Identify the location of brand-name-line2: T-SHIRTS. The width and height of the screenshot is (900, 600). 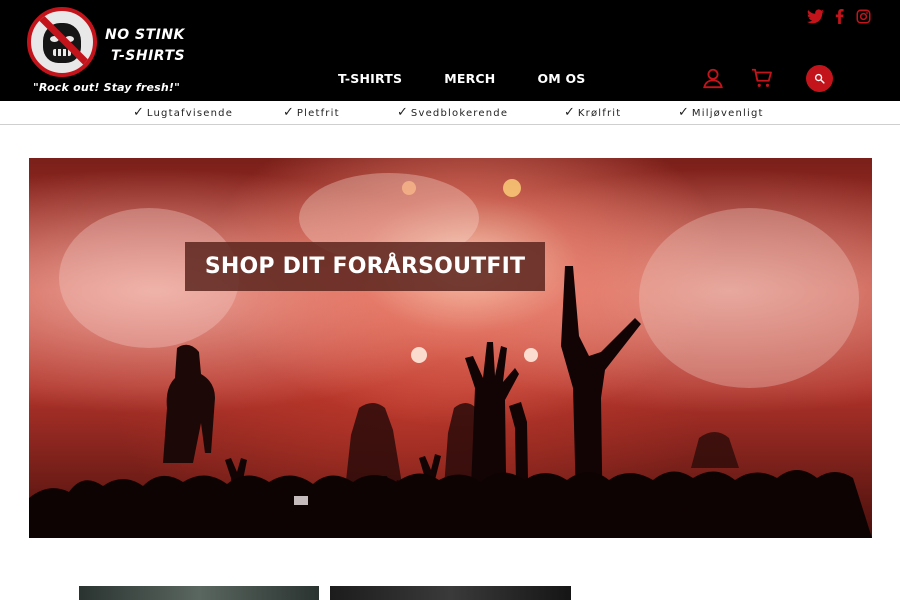
(148, 56).